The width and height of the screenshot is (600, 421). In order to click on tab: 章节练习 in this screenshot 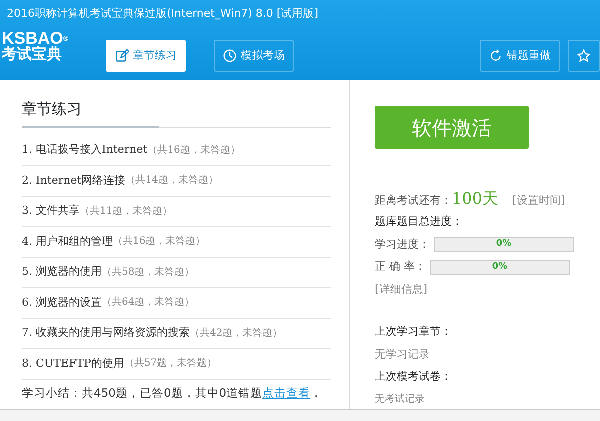, I will do `click(146, 56)`.